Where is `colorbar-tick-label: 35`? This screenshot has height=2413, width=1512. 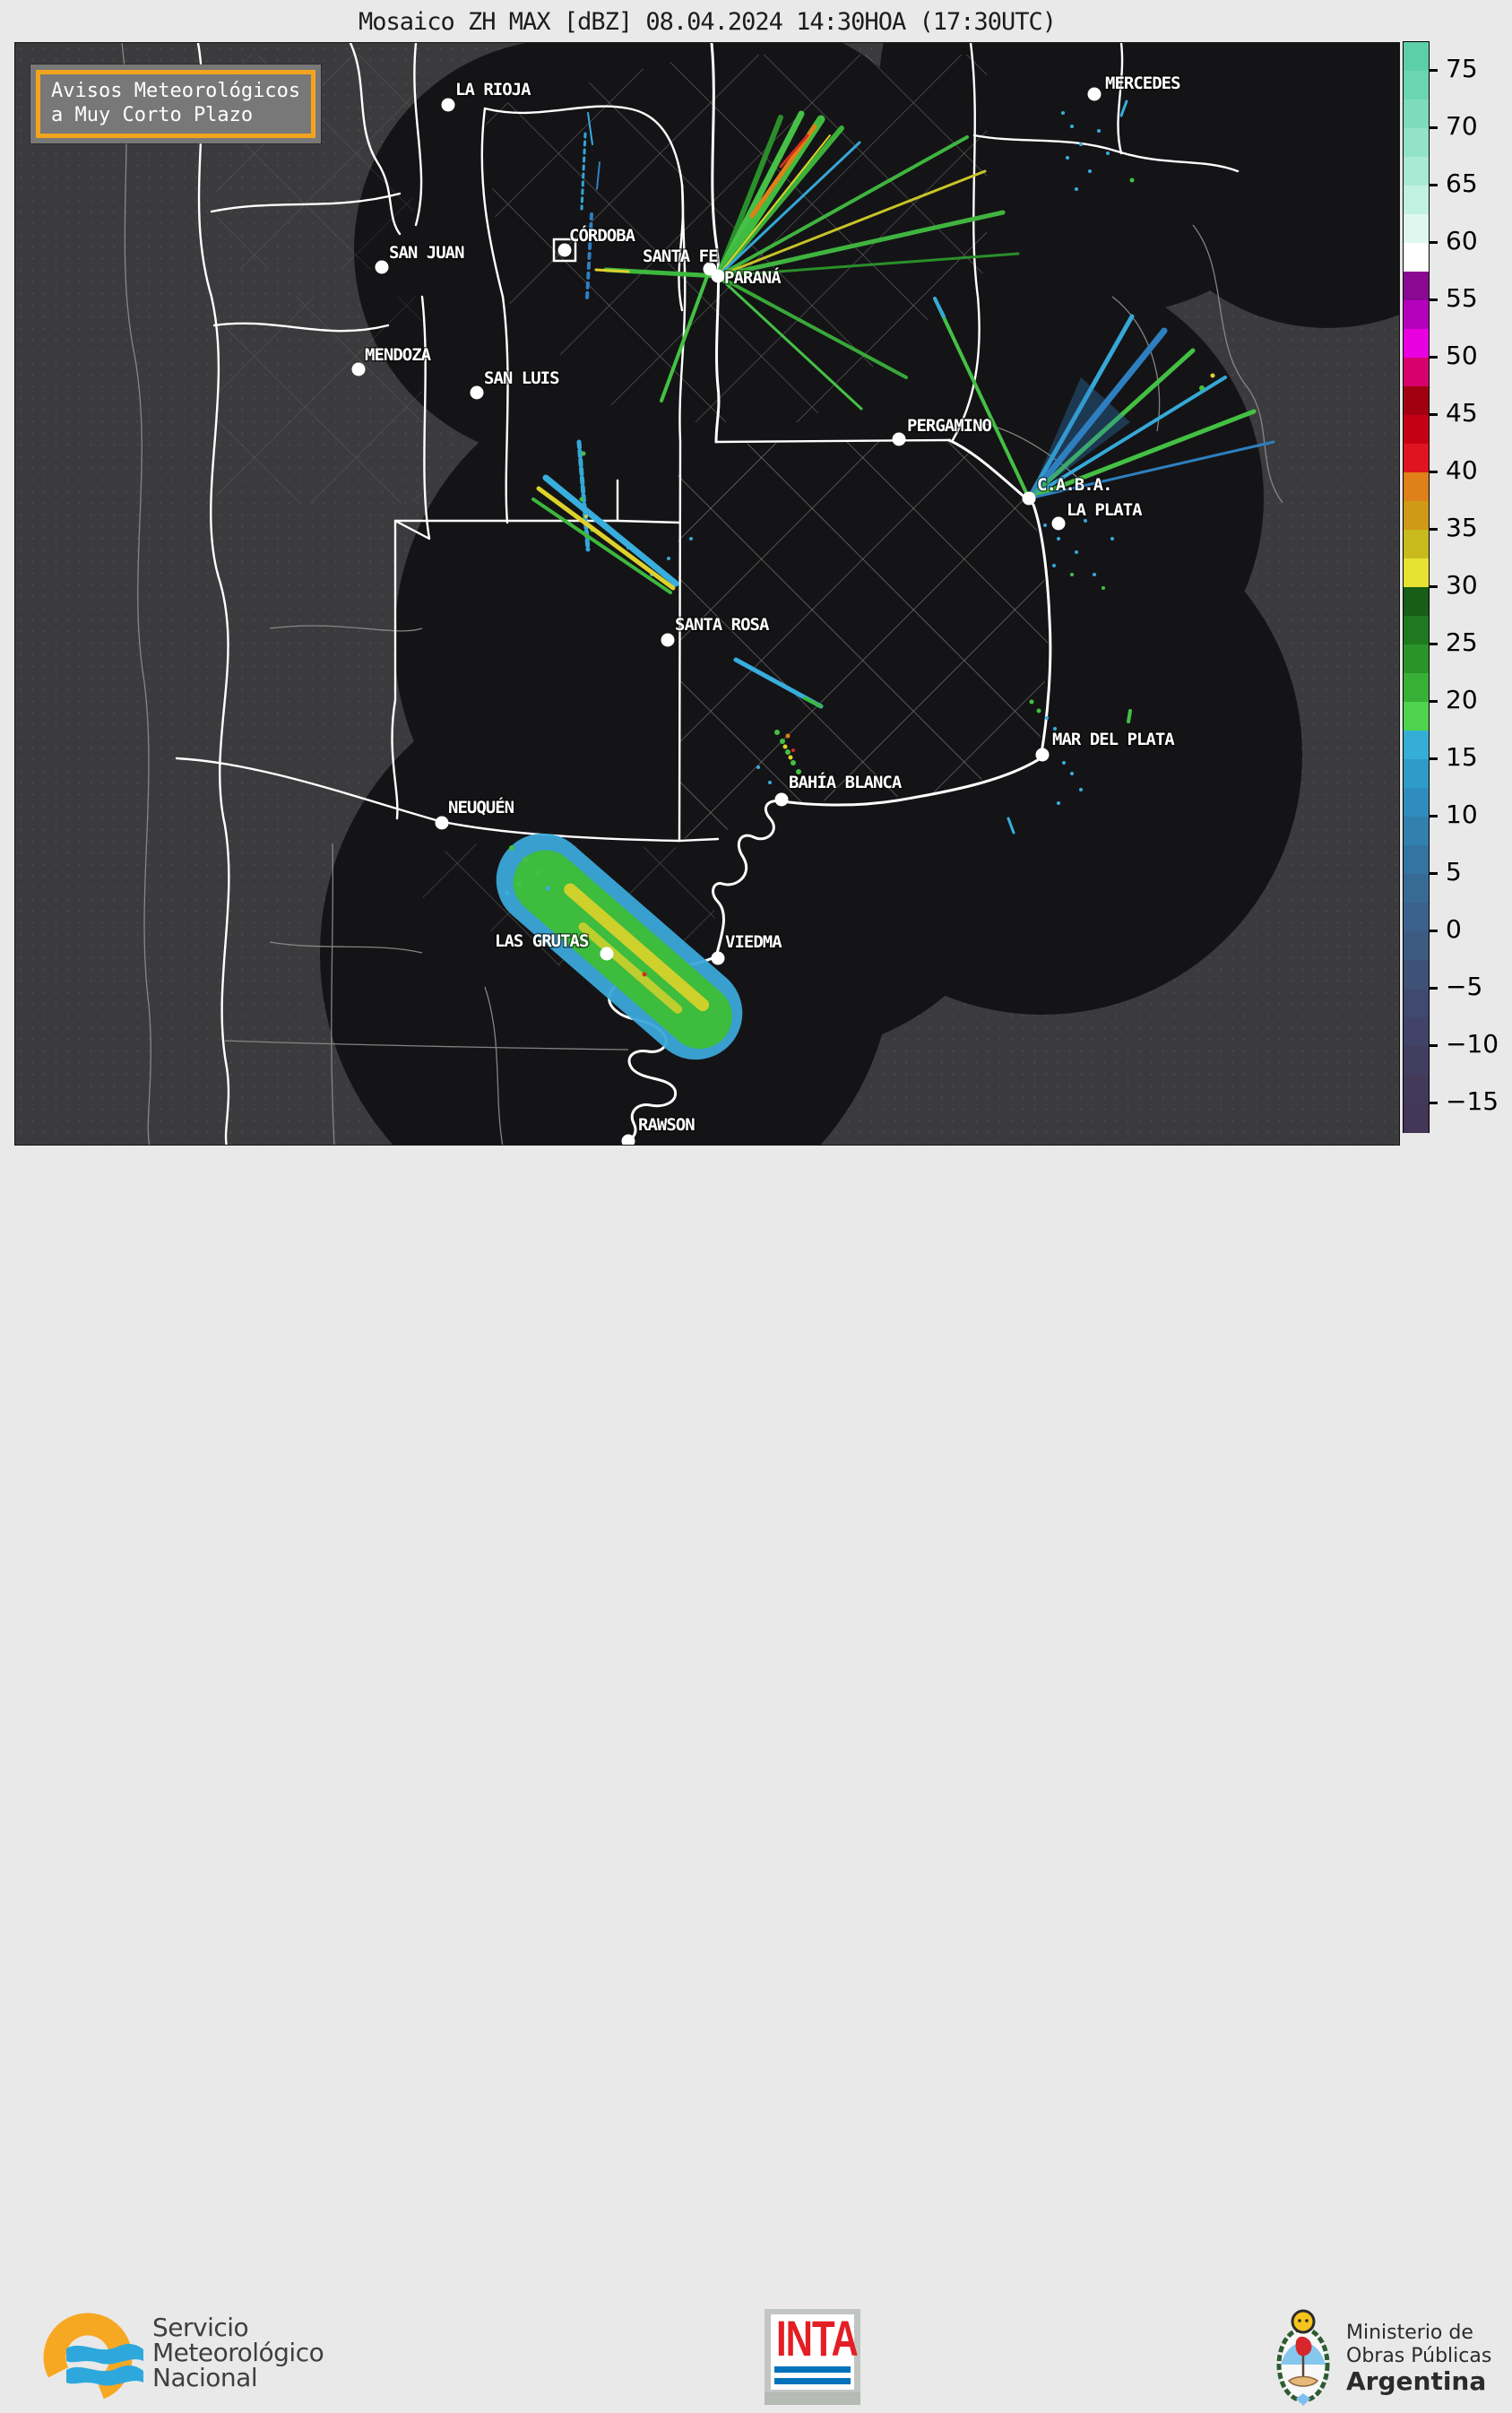 colorbar-tick-label: 35 is located at coordinates (1462, 527).